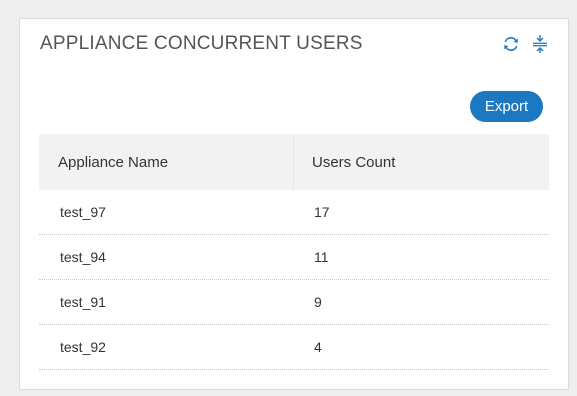 The height and width of the screenshot is (396, 577). What do you see at coordinates (294, 302) in the screenshot?
I see `table-row: test_91 9` at bounding box center [294, 302].